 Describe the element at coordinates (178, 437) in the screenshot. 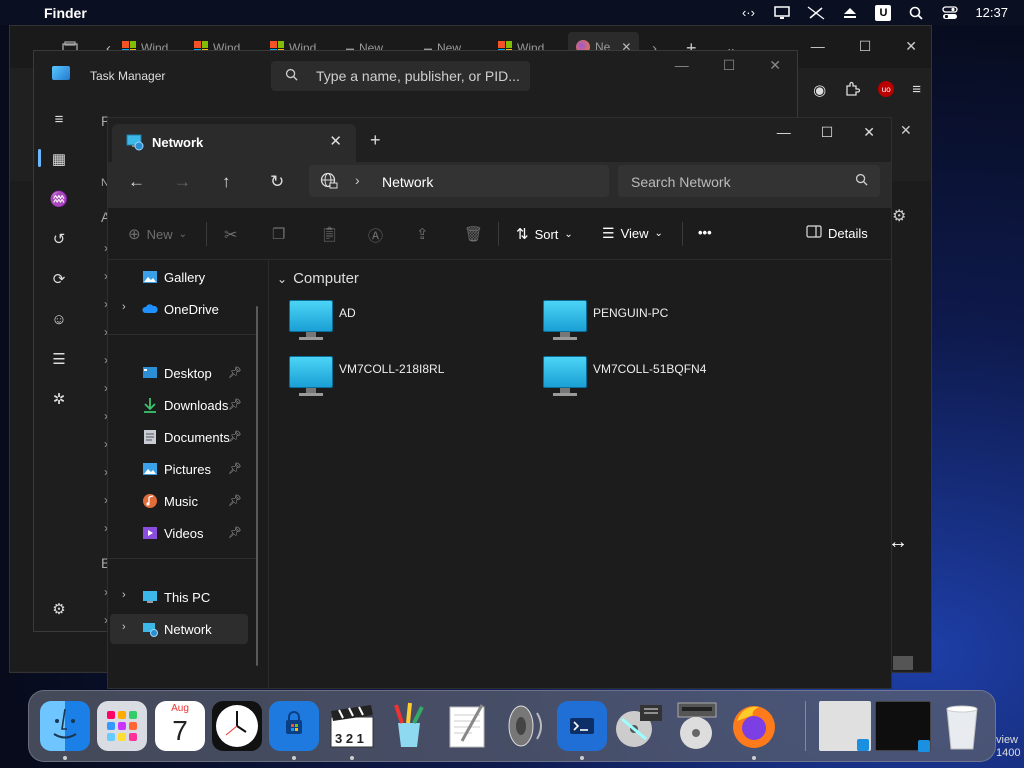

I see `sidebar-item-documents: Documents 📌︎` at that location.